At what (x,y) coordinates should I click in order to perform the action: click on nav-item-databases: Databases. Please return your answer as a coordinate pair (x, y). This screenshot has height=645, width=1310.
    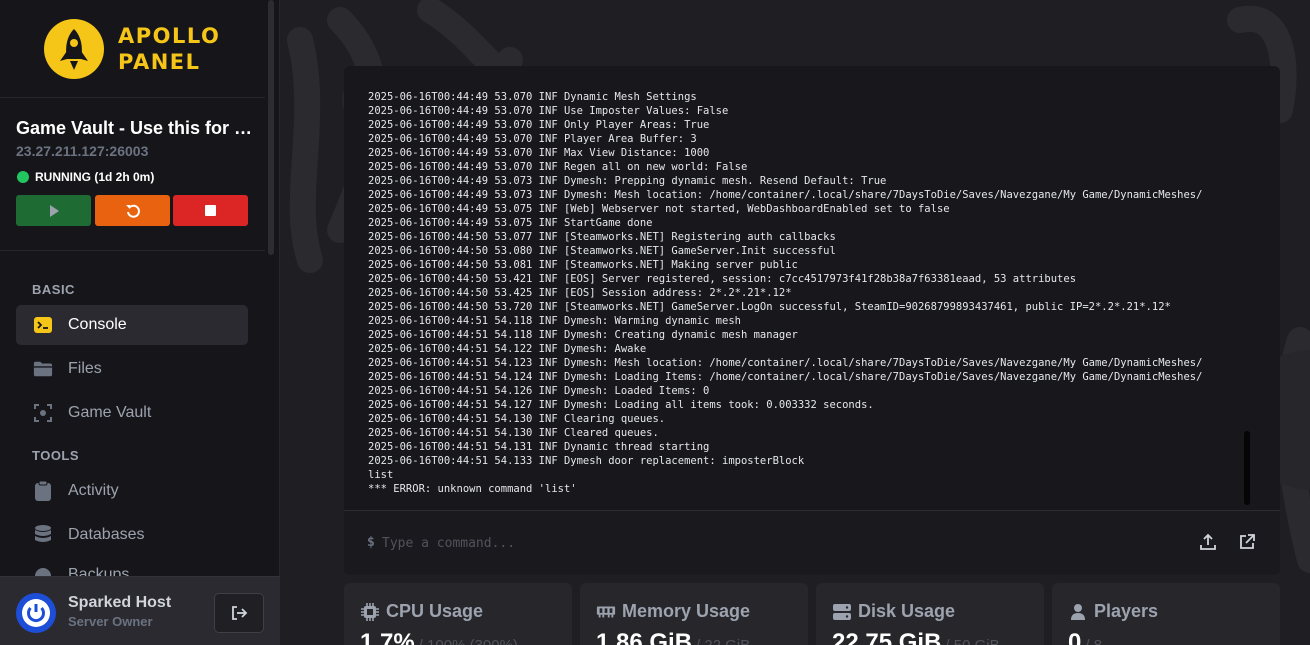
    Looking at the image, I should click on (132, 535).